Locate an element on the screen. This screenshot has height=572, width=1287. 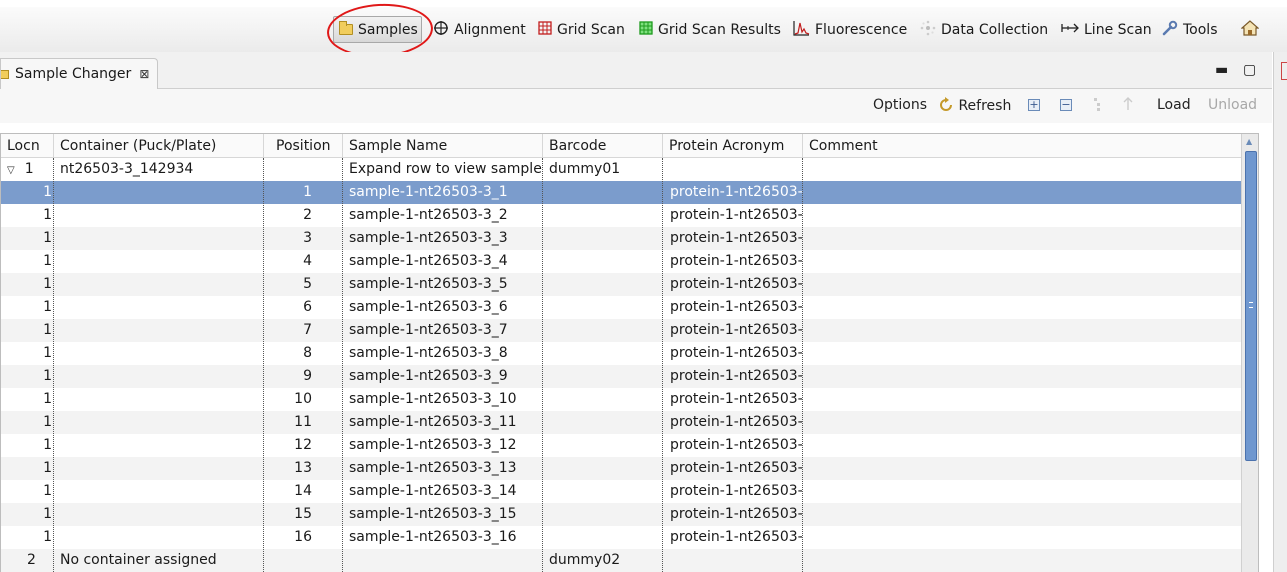
table-row: 1 8 sample-1-nt26503-3_8 protein-1-nt26503- is located at coordinates (621, 353).